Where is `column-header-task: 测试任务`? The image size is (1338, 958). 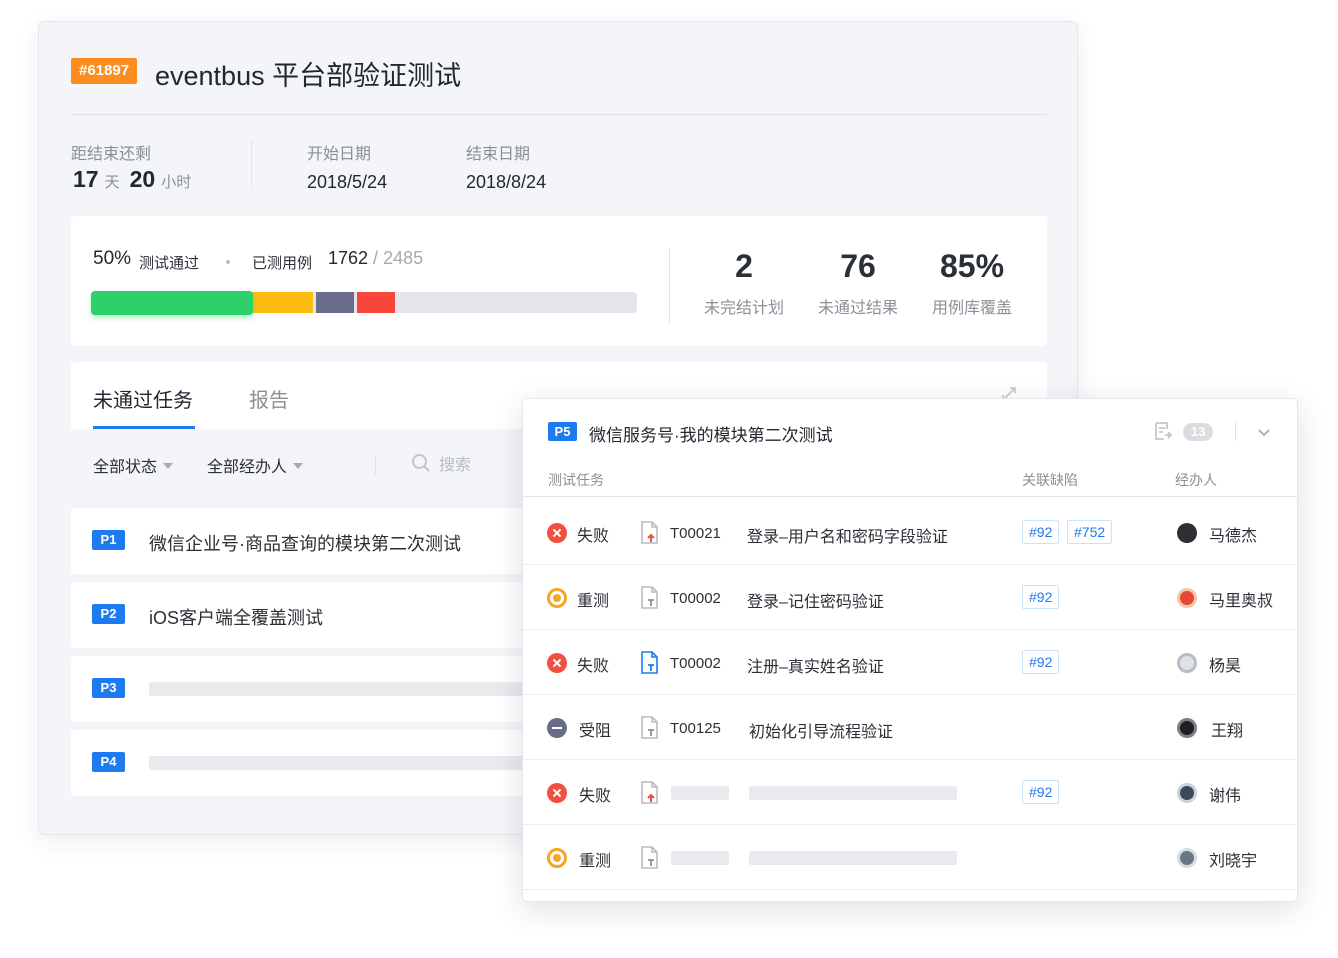
column-header-task: 测试任务 is located at coordinates (576, 480).